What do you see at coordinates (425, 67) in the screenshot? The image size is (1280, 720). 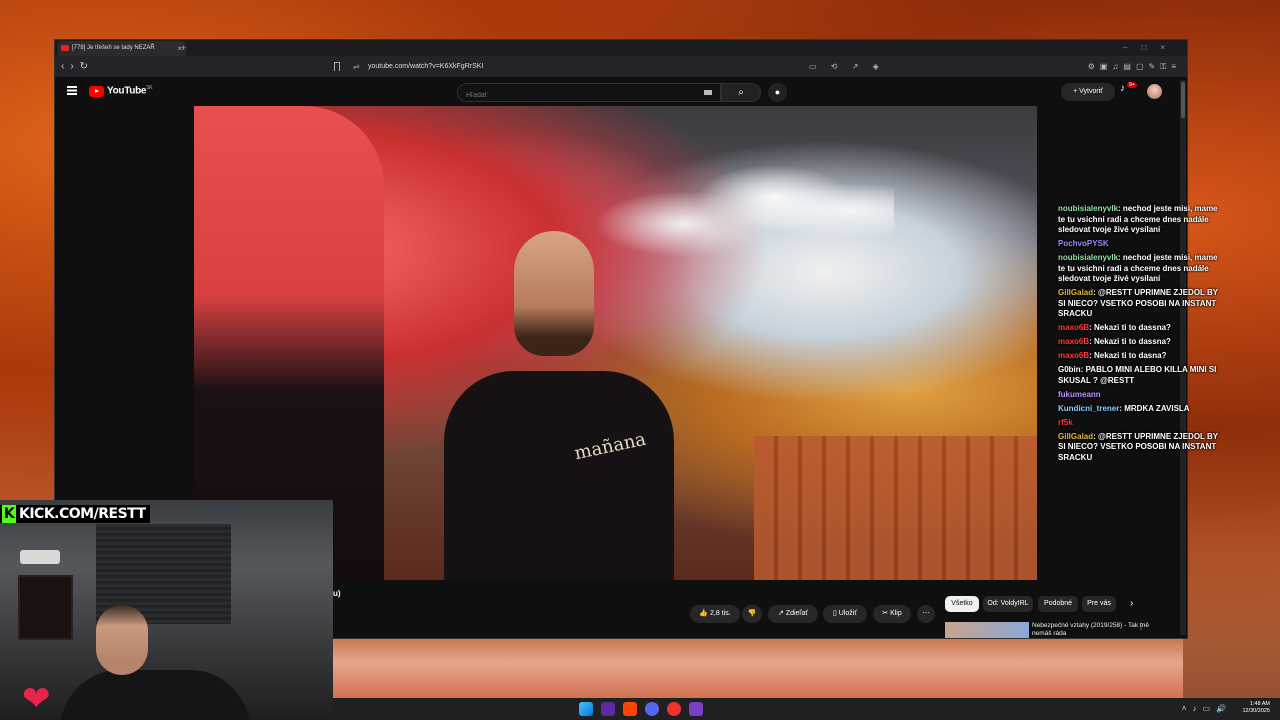 I see `url-field: youtube.com/watch?v=K6XkFgRrSKI` at bounding box center [425, 67].